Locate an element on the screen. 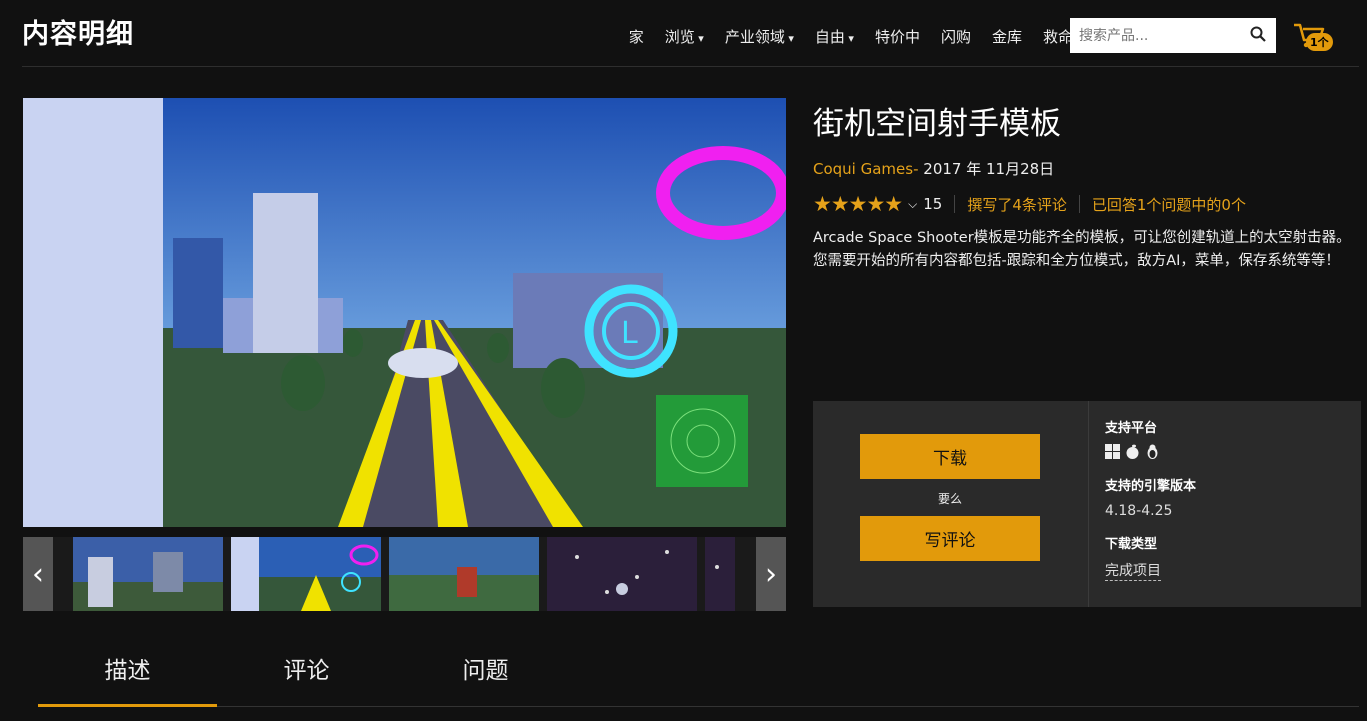  rating-count: 15 is located at coordinates (933, 204).